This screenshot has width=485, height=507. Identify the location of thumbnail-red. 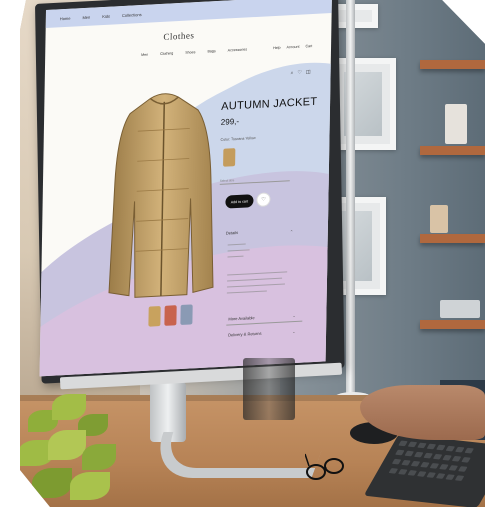
(170, 315).